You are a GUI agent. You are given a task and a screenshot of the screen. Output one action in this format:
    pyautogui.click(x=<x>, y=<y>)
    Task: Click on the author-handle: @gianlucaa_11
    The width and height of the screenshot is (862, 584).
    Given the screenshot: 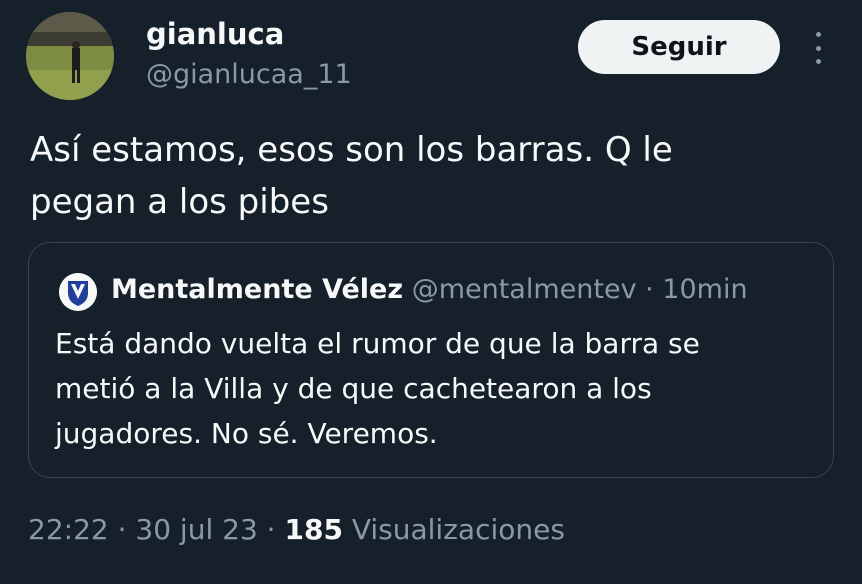 What is the action you would take?
    pyautogui.click(x=249, y=75)
    